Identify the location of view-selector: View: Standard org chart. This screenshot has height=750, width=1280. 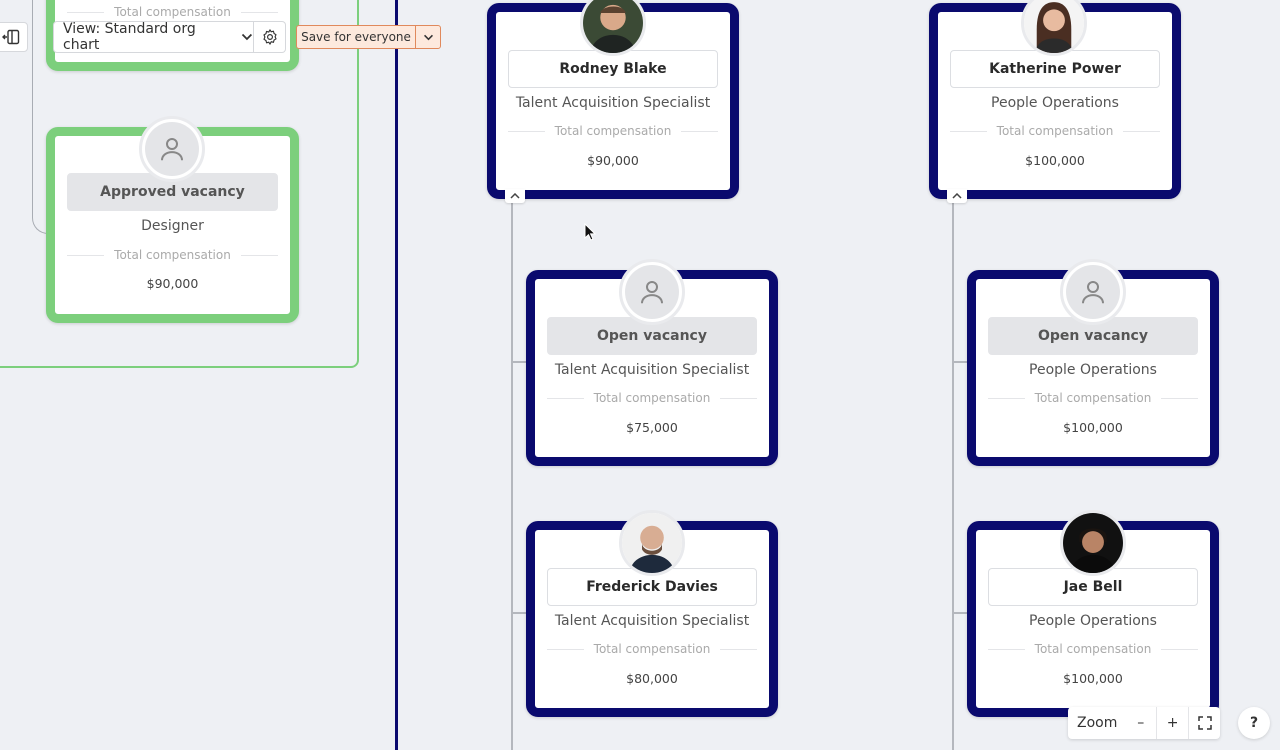
(153, 37).